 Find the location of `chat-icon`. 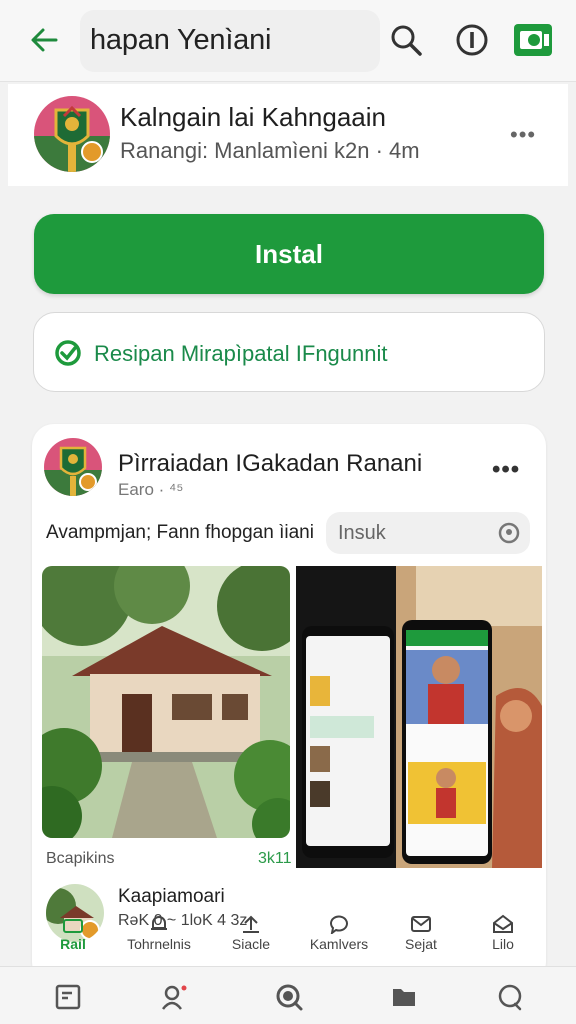

chat-icon is located at coordinates (510, 997).